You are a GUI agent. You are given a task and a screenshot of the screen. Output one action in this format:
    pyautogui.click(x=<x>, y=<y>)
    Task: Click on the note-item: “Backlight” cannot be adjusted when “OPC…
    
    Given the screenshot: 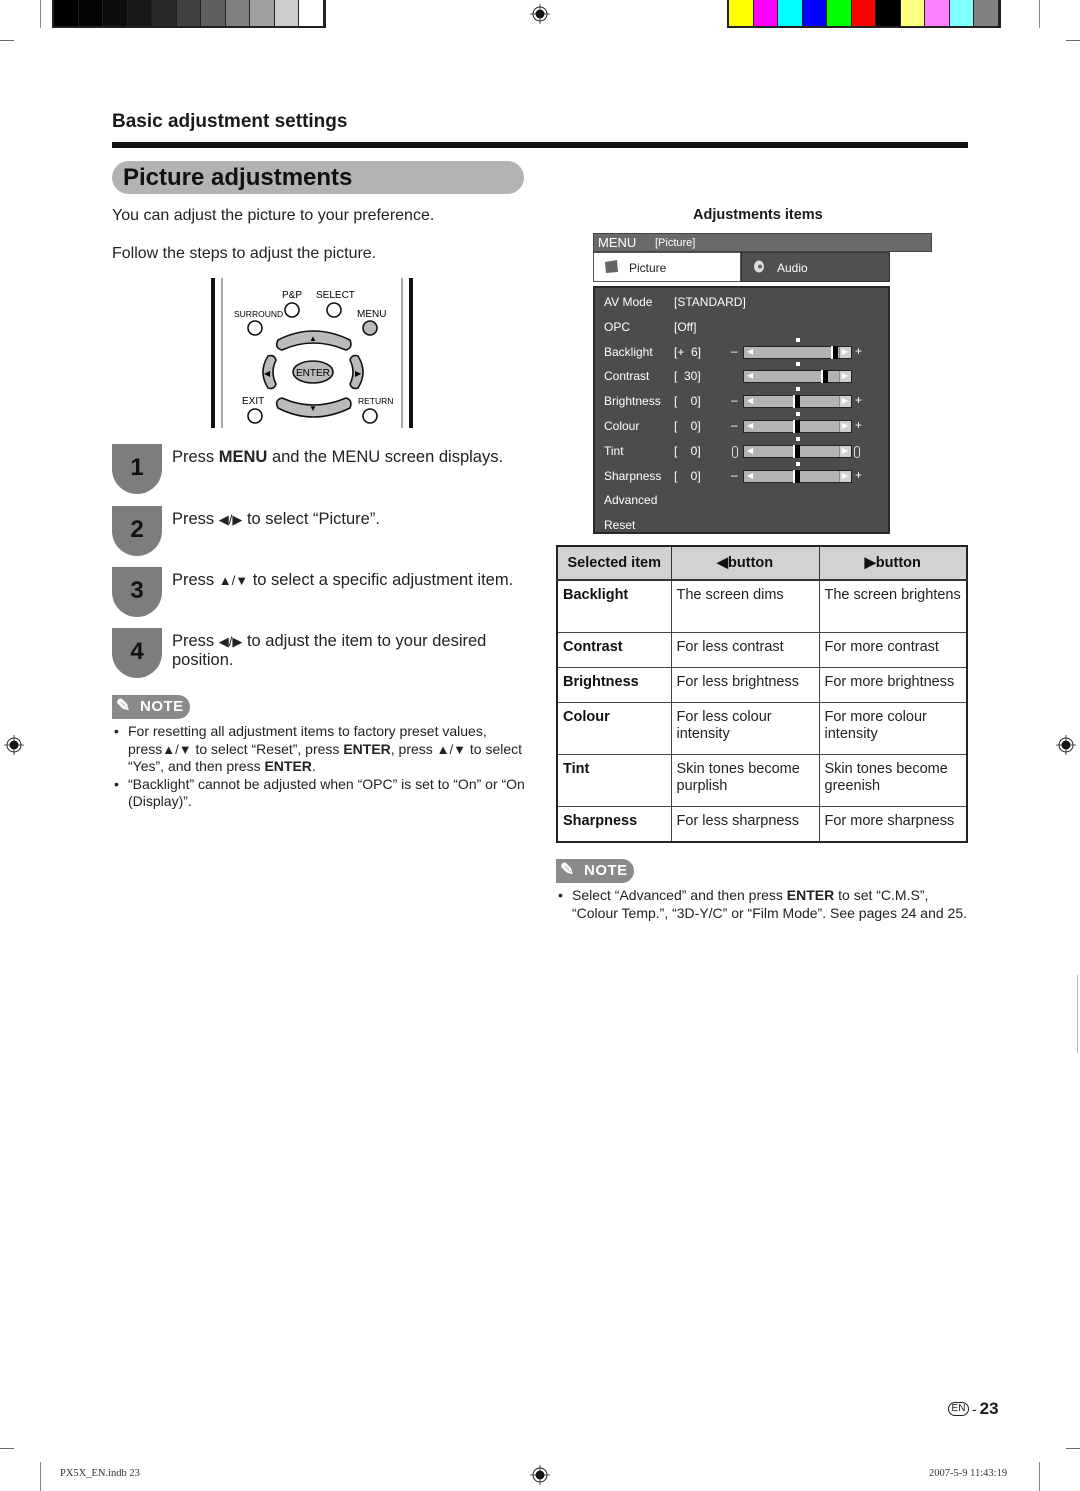 What is the action you would take?
    pyautogui.click(x=322, y=793)
    